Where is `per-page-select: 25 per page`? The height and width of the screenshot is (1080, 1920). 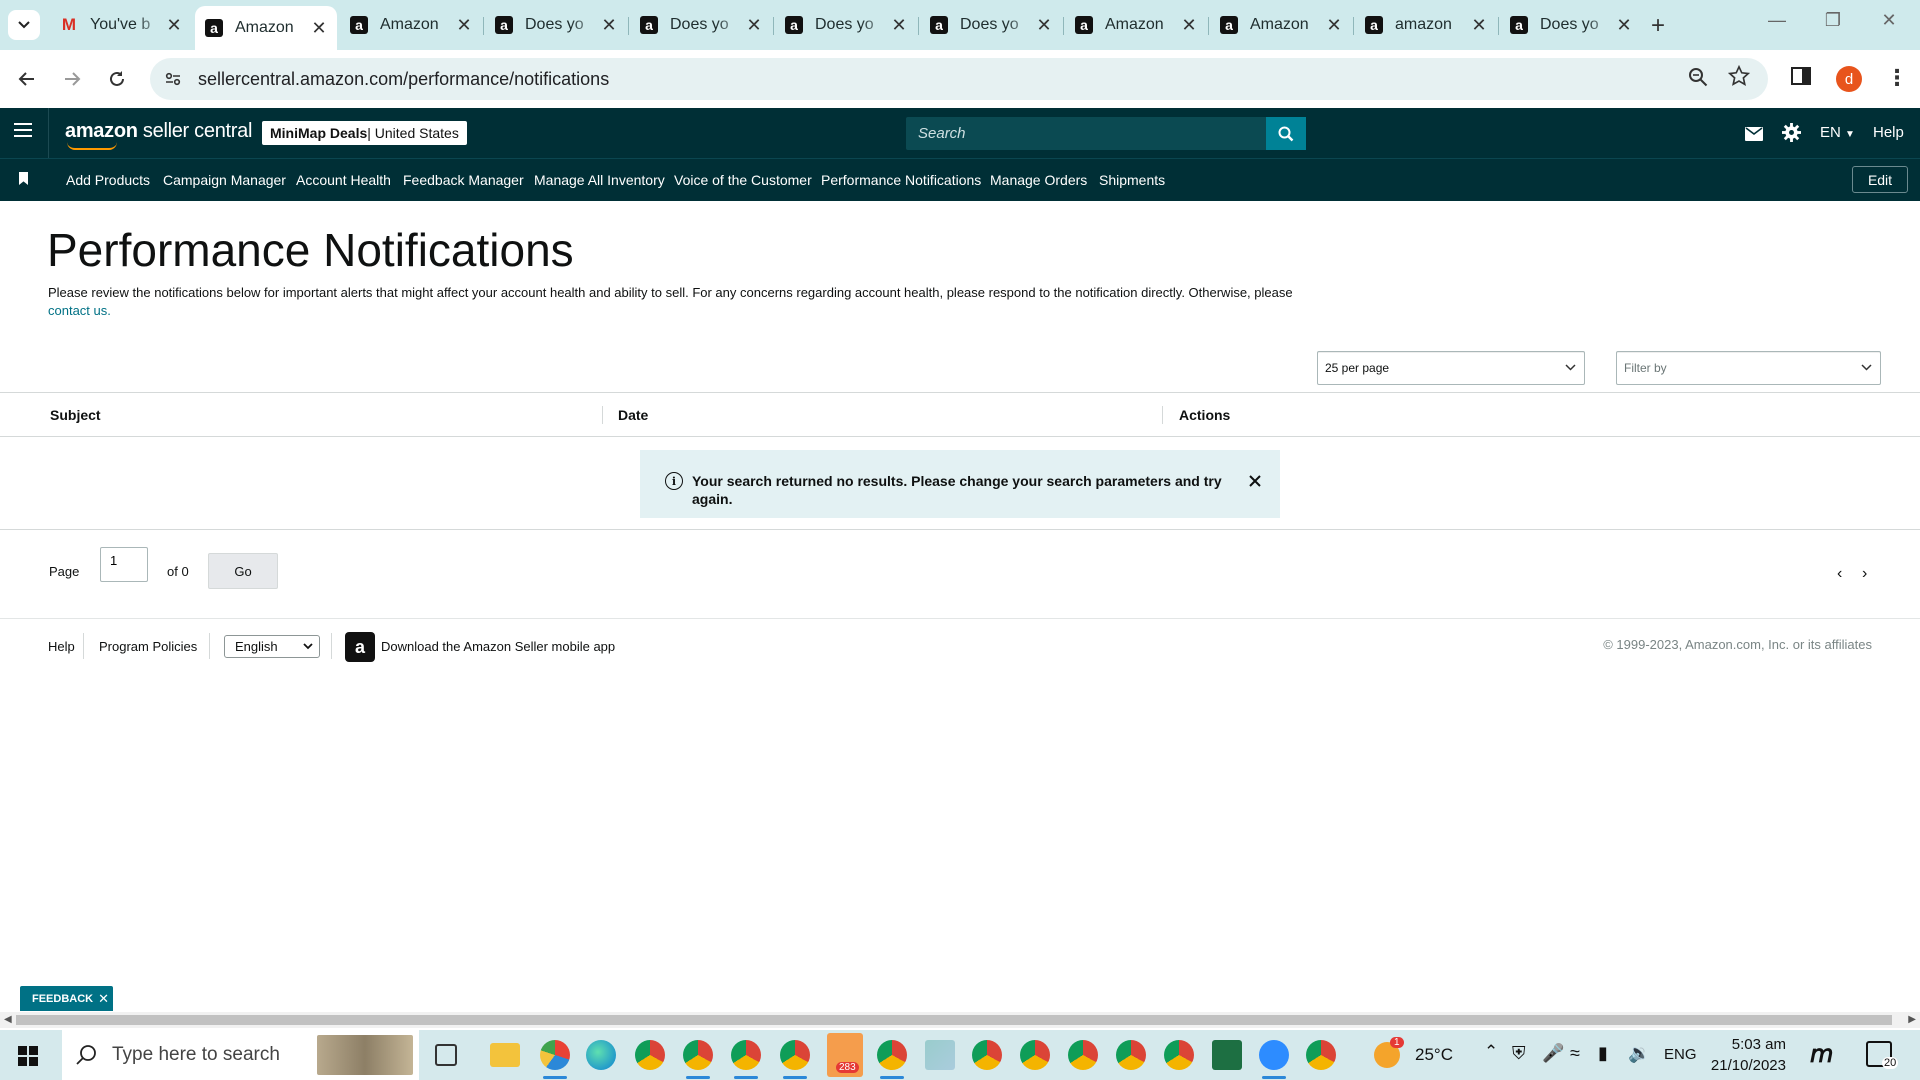 per-page-select: 25 per page is located at coordinates (1451, 368).